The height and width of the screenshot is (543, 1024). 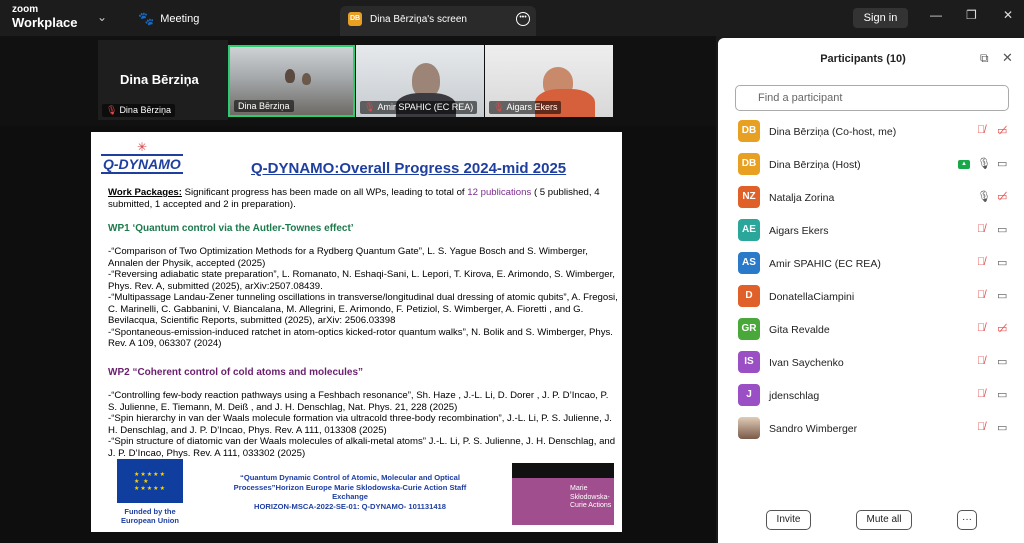 What do you see at coordinates (749, 197) in the screenshot?
I see `avatar: NZ` at bounding box center [749, 197].